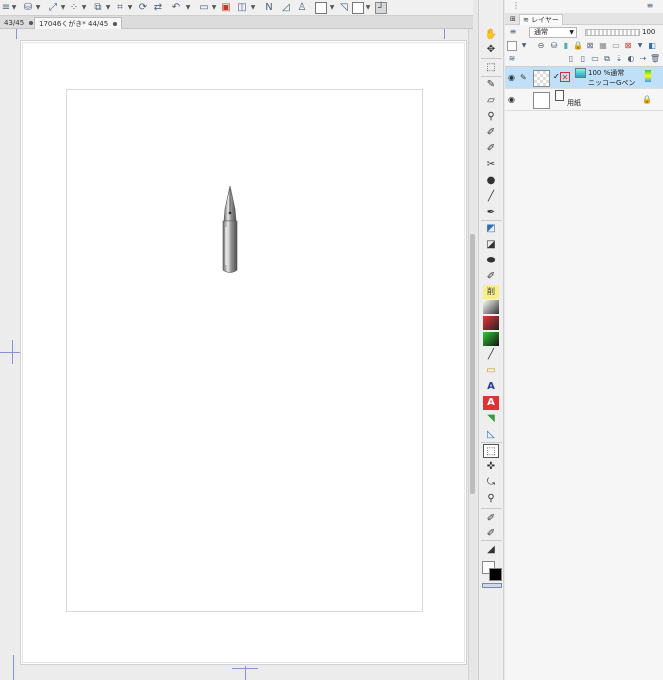 Image resolution: width=663 pixels, height=680 pixels. Describe the element at coordinates (358, 8) in the screenshot. I see `box-icon` at that location.